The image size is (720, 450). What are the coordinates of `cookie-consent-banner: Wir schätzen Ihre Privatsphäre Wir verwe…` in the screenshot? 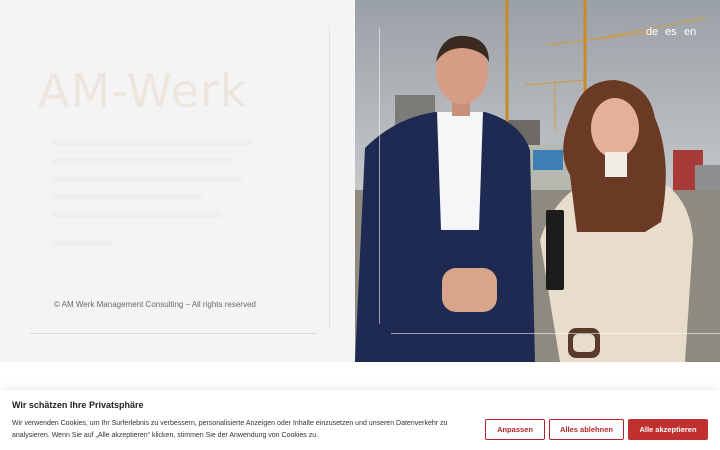 It's located at (360, 420).